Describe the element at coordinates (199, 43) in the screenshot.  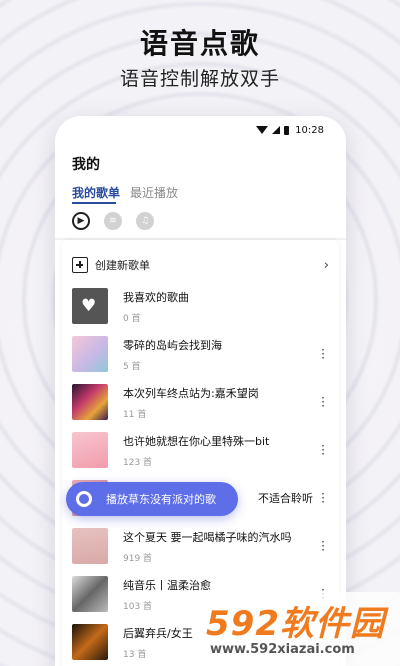
I see `promo-headline: 语音点歌` at that location.